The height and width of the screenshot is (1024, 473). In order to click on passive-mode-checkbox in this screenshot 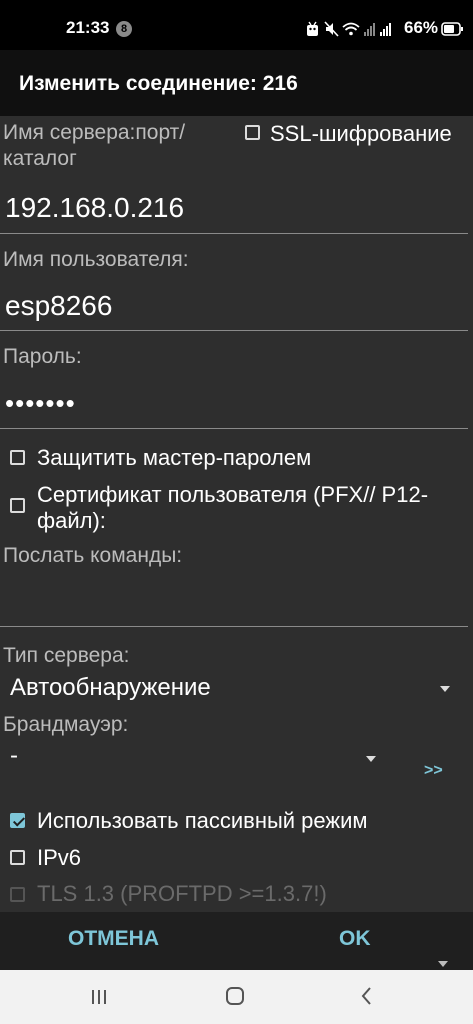, I will do `click(17, 820)`.